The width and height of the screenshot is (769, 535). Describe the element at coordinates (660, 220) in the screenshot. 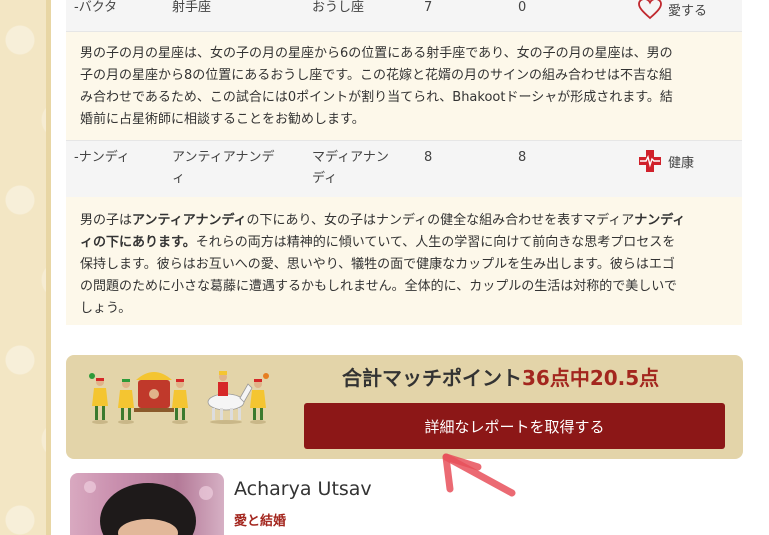

I see `desc-bold: ナンディ` at that location.